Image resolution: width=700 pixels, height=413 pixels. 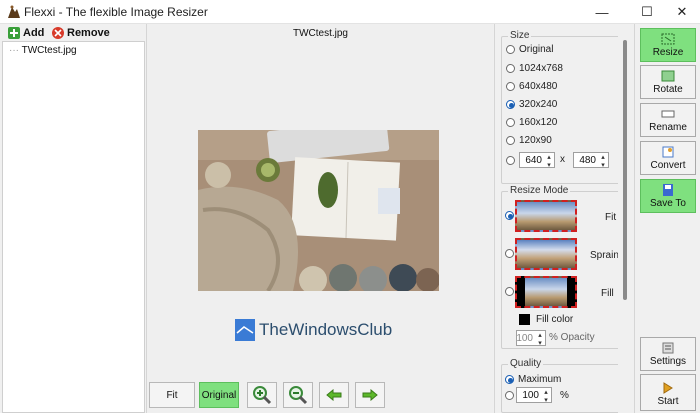 What do you see at coordinates (668, 127) in the screenshot?
I see `rename-label: Rename` at bounding box center [668, 127].